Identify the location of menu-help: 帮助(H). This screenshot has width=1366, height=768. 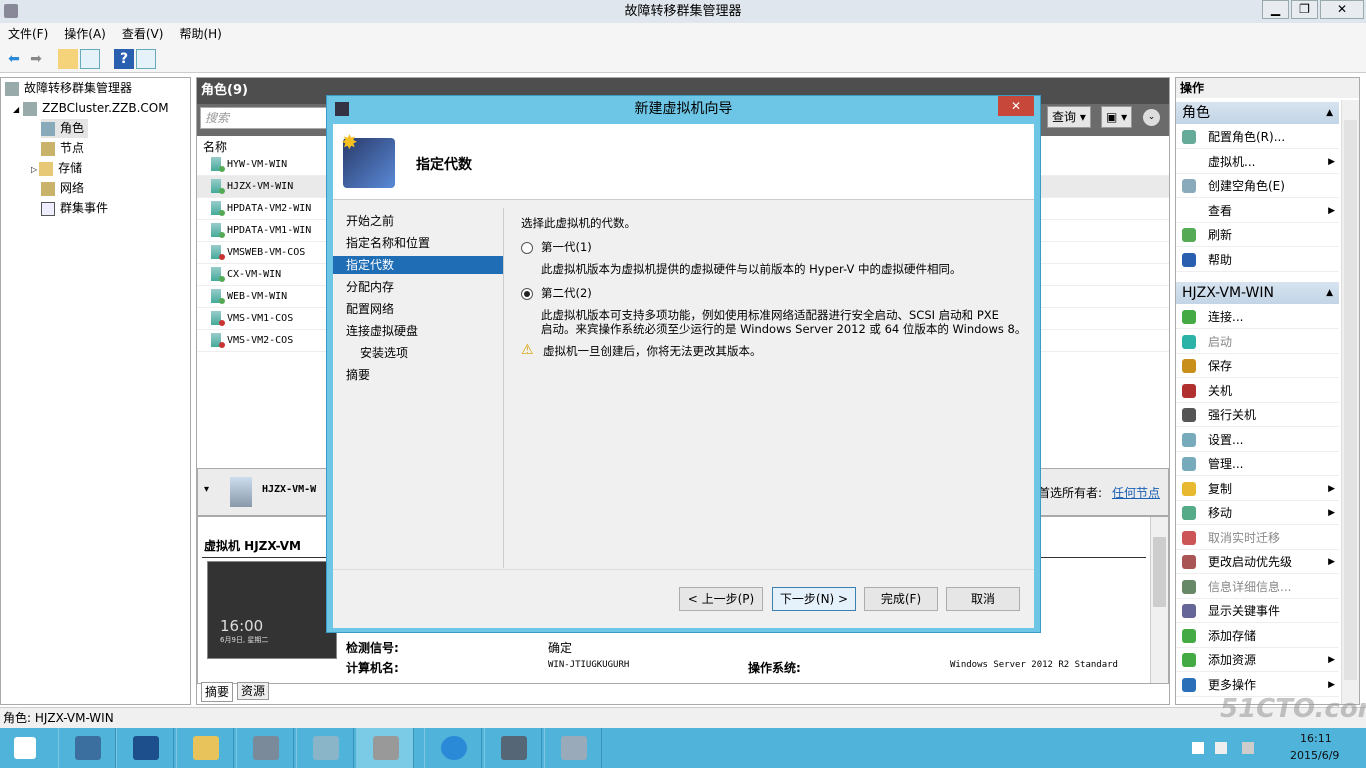
(200, 34).